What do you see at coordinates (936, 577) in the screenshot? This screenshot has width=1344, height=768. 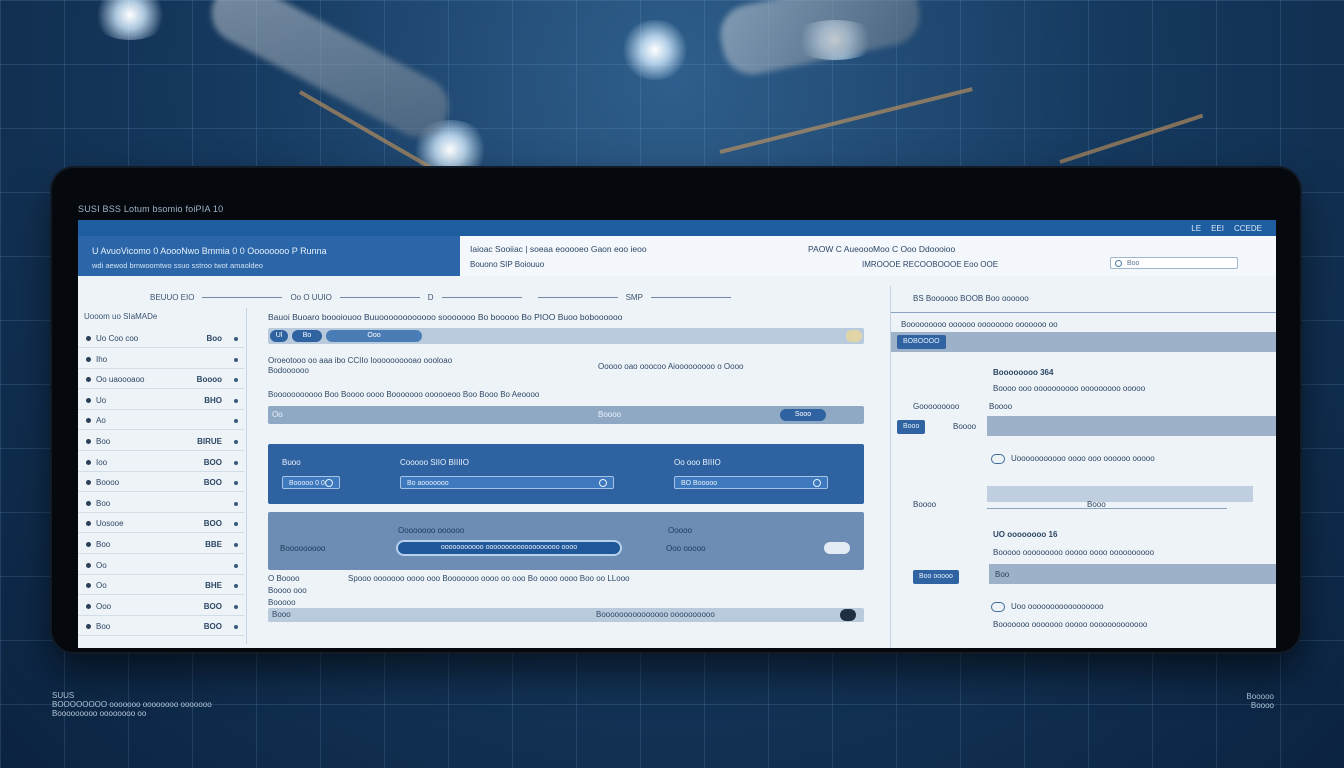 I see `panel-chip: Boo ooooo` at bounding box center [936, 577].